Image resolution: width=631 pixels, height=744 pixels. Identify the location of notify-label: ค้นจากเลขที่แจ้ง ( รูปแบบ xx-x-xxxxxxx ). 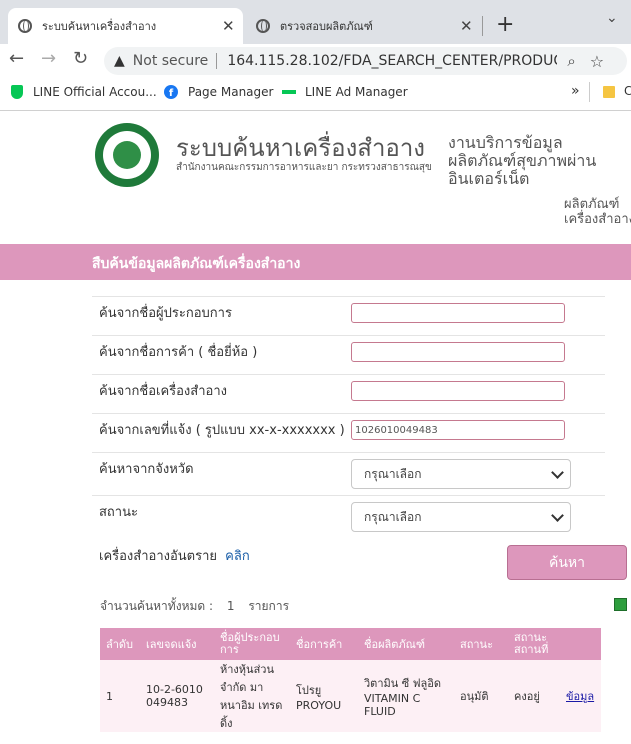
(222, 430).